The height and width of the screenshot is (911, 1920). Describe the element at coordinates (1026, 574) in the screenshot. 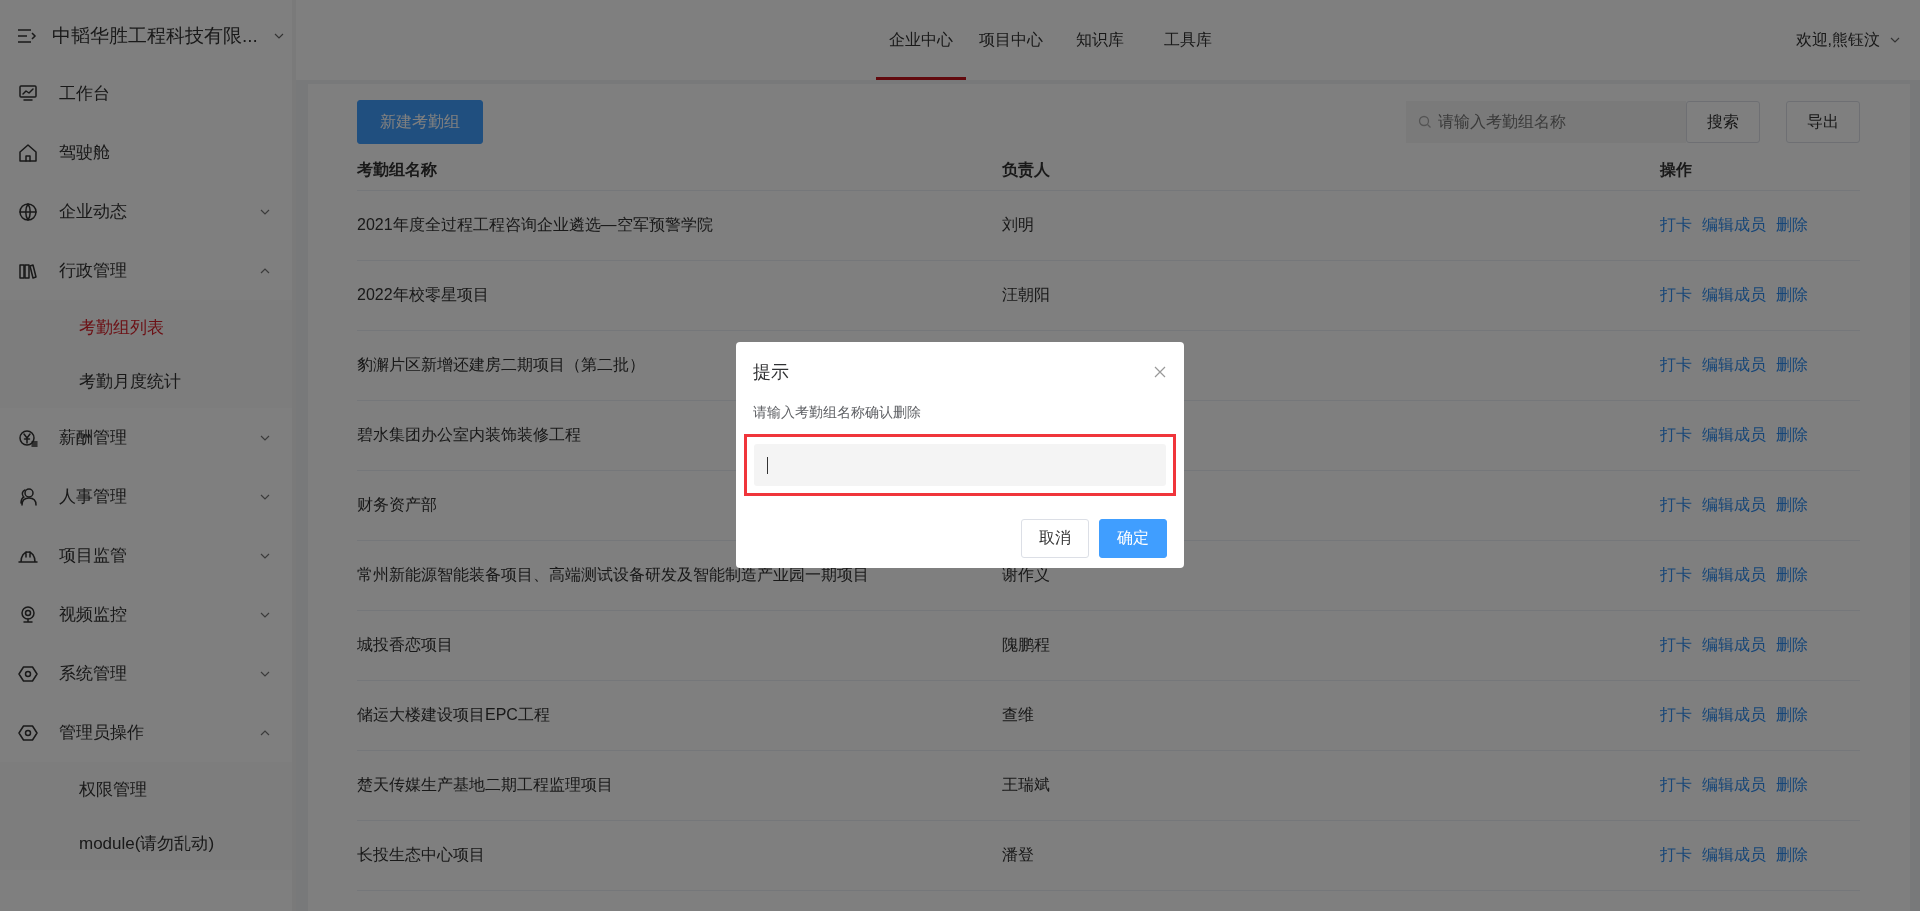

I see `table-cell: 谢作义` at that location.